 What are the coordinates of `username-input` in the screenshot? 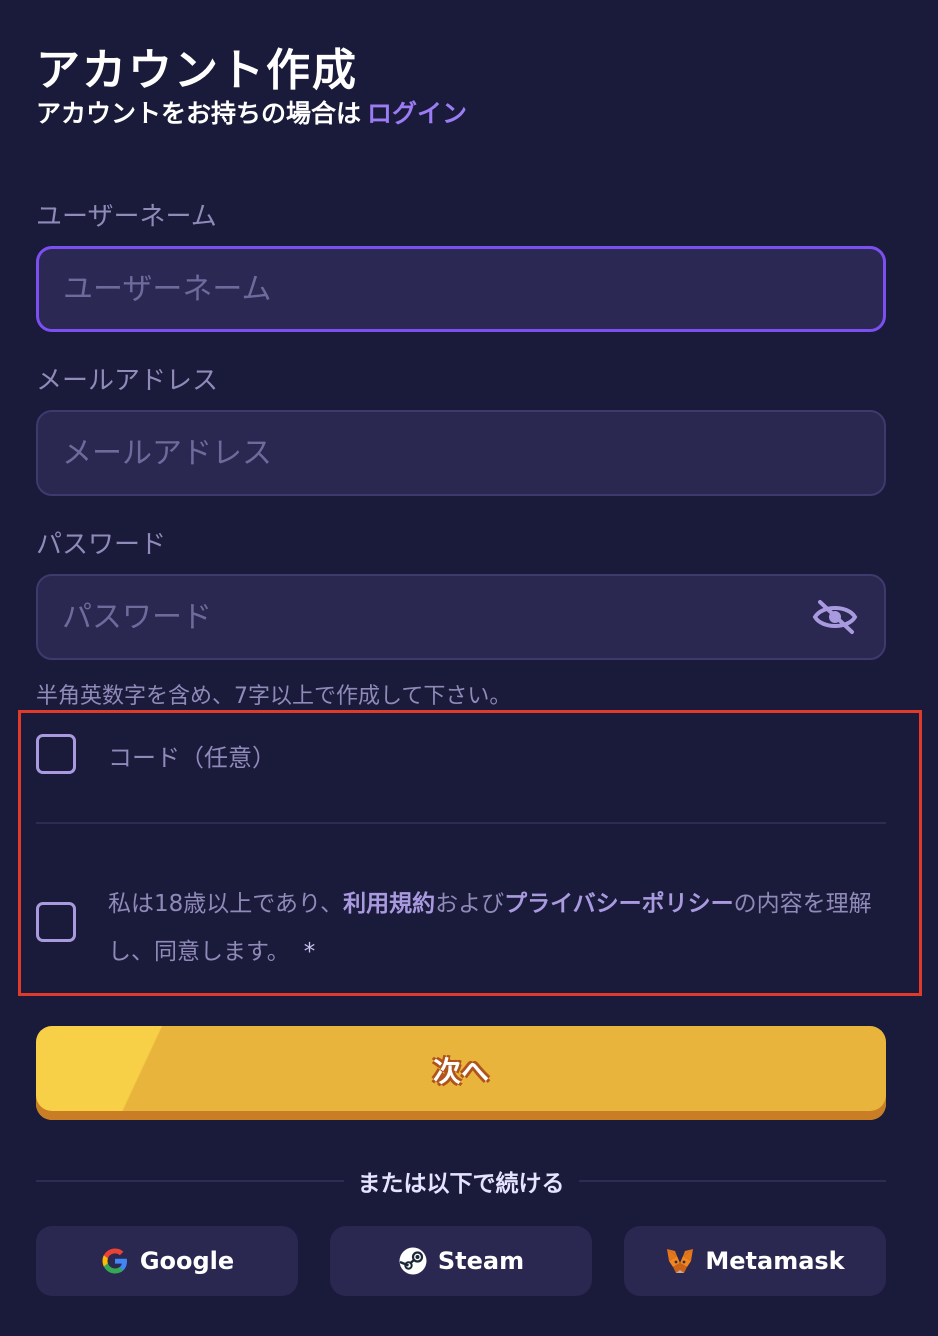 It's located at (461, 289).